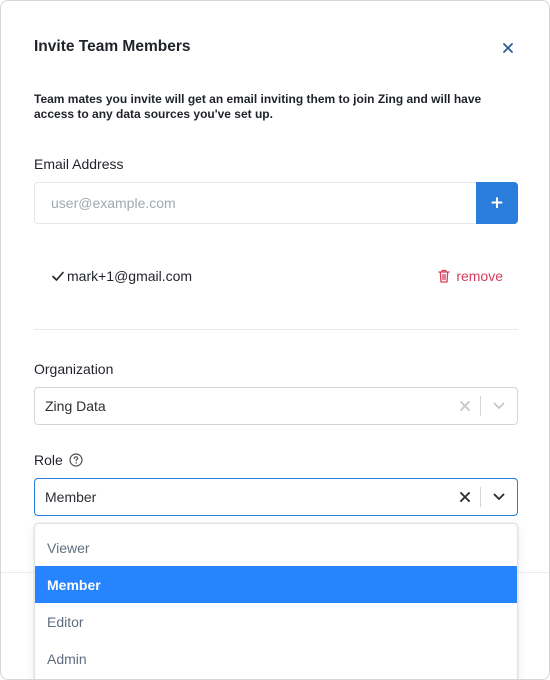 This screenshot has width=550, height=680. I want to click on role-label: Role, so click(48, 460).